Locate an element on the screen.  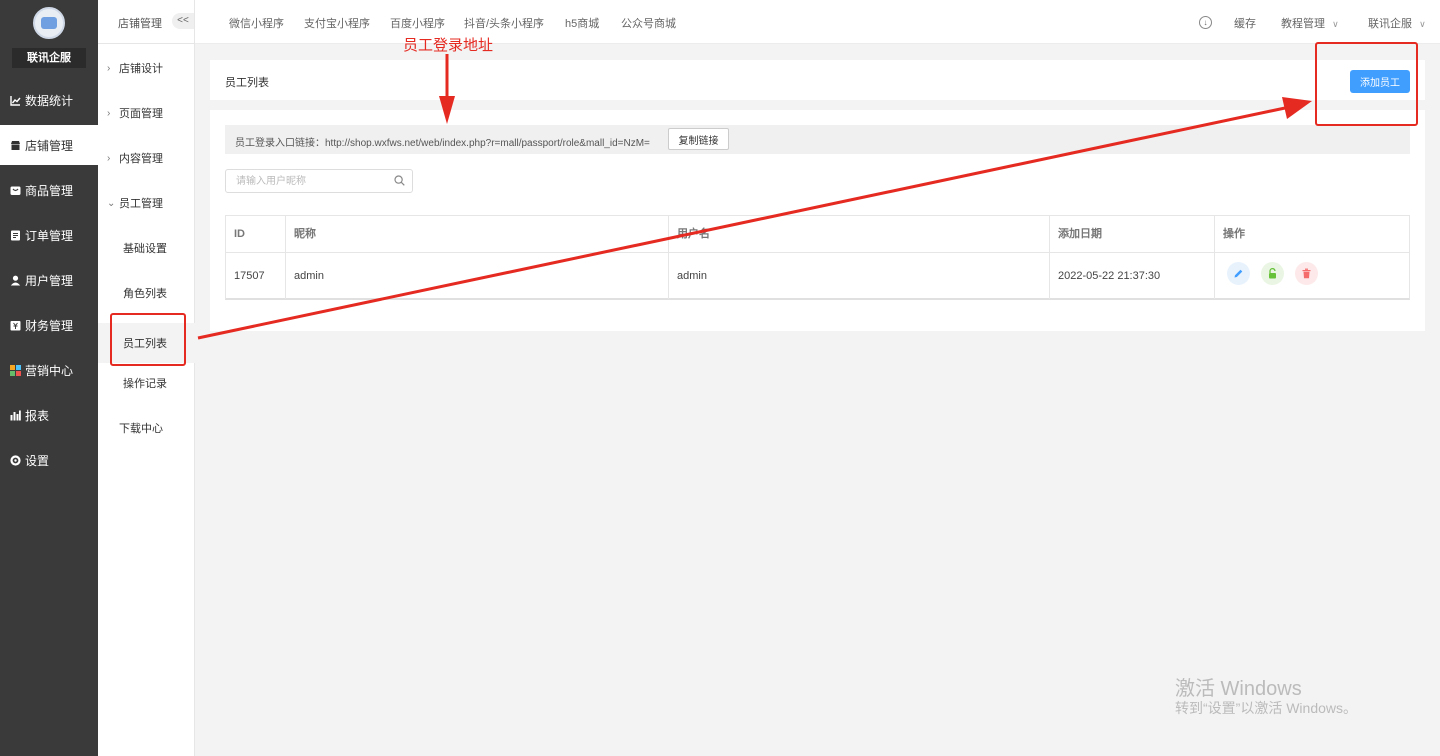
subnav-group-label: 内容管理 is located at coordinates (141, 159).